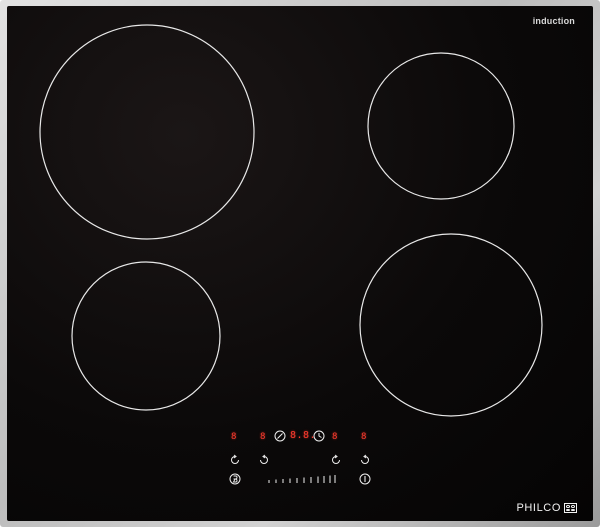 The width and height of the screenshot is (600, 527). Describe the element at coordinates (553, 21) in the screenshot. I see `induction-label: induction` at that location.